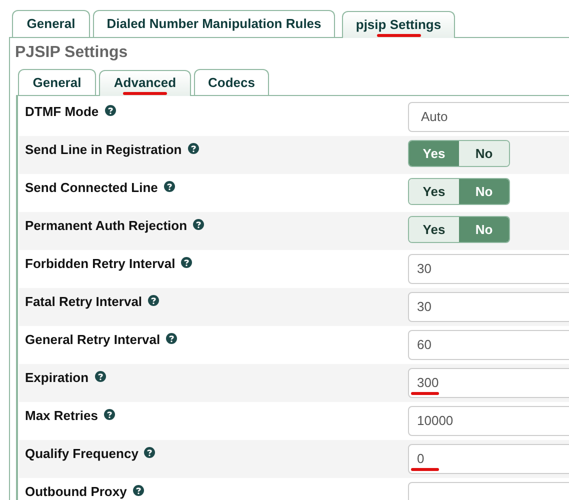 This screenshot has height=500, width=569. Describe the element at coordinates (488, 421) in the screenshot. I see `input-field: 10000` at that location.